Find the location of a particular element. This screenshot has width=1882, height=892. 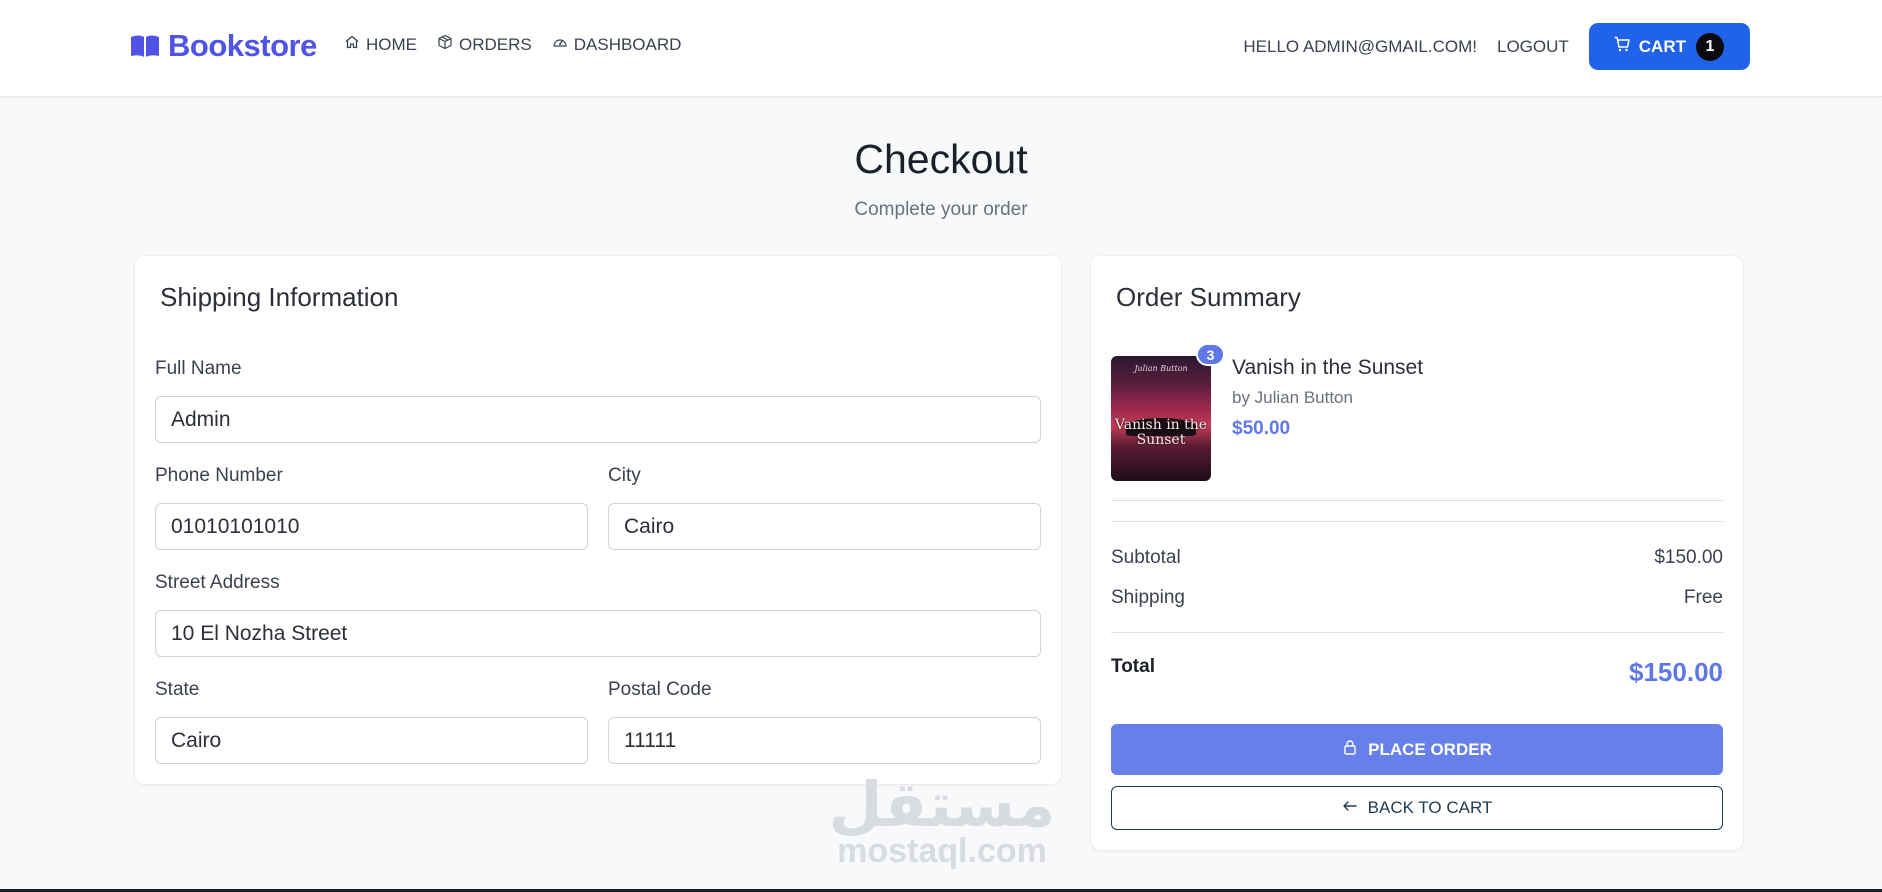

logout-link: LOGOUT is located at coordinates (1533, 47).